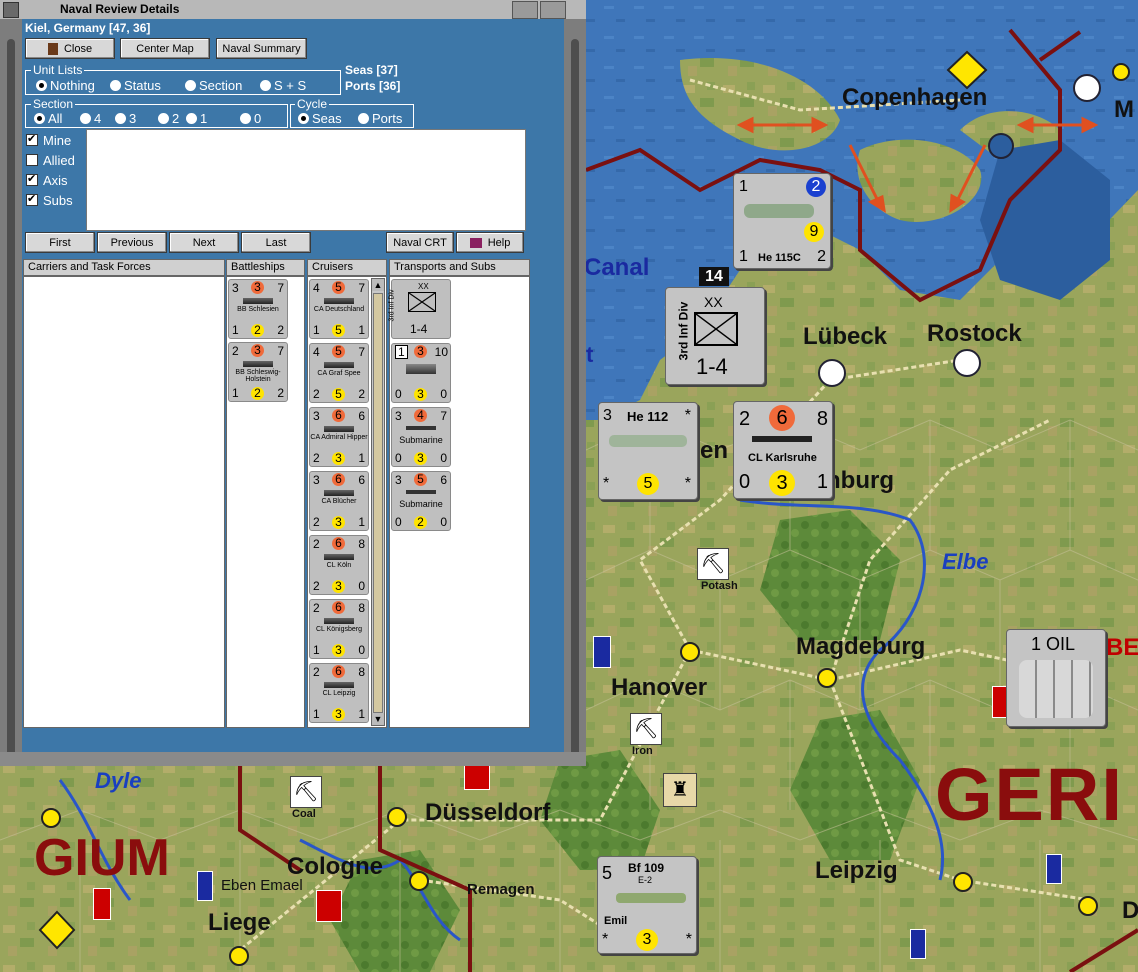 Image resolution: width=1138 pixels, height=972 pixels. What do you see at coordinates (1130, 911) in the screenshot?
I see `city-partial-d: D` at bounding box center [1130, 911].